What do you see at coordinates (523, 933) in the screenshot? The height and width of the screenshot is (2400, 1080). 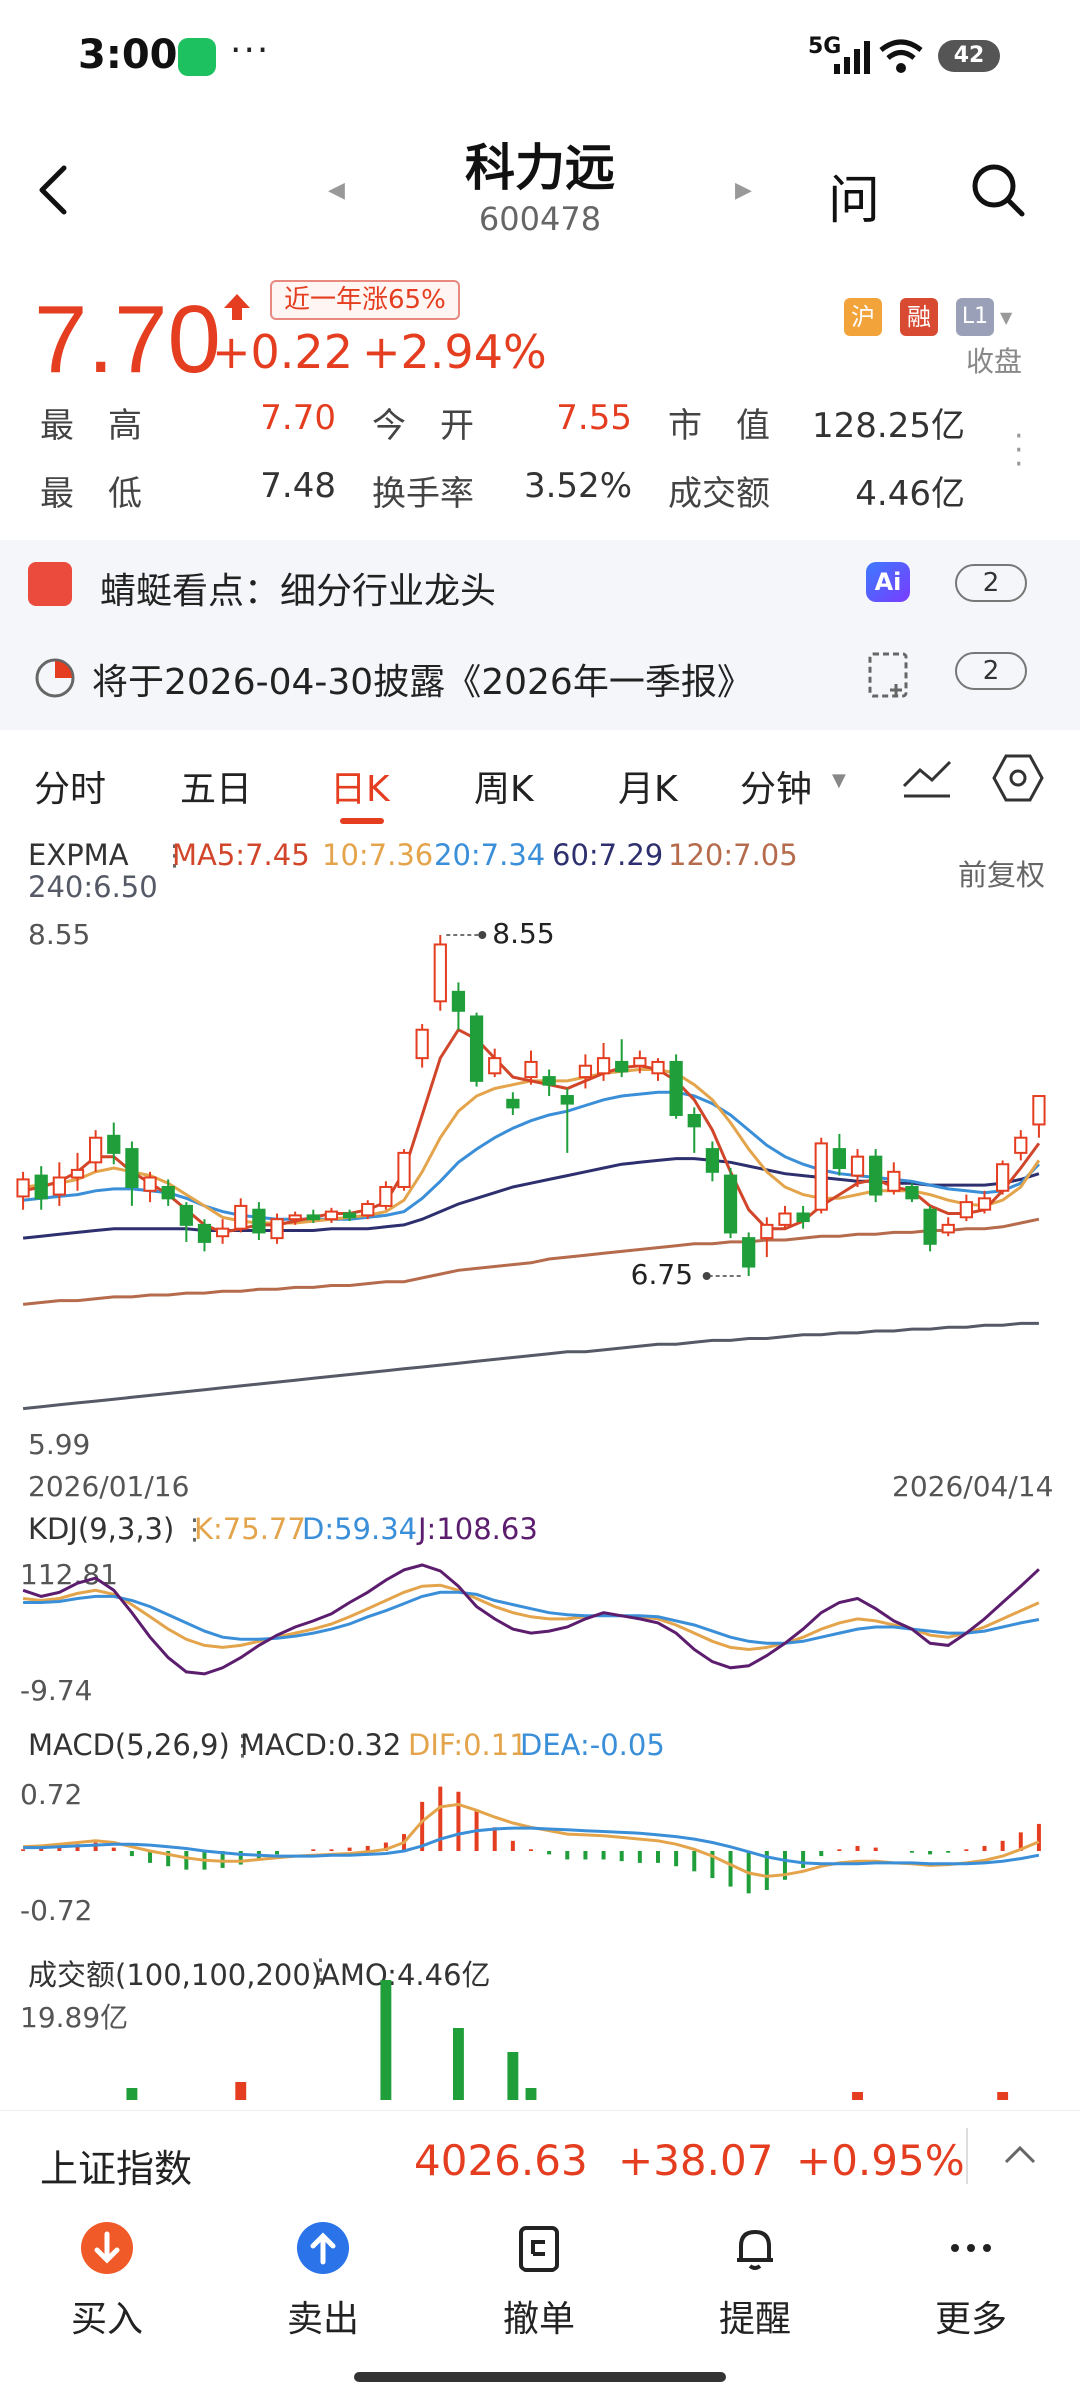 I see `max-price-marker: 8.55` at bounding box center [523, 933].